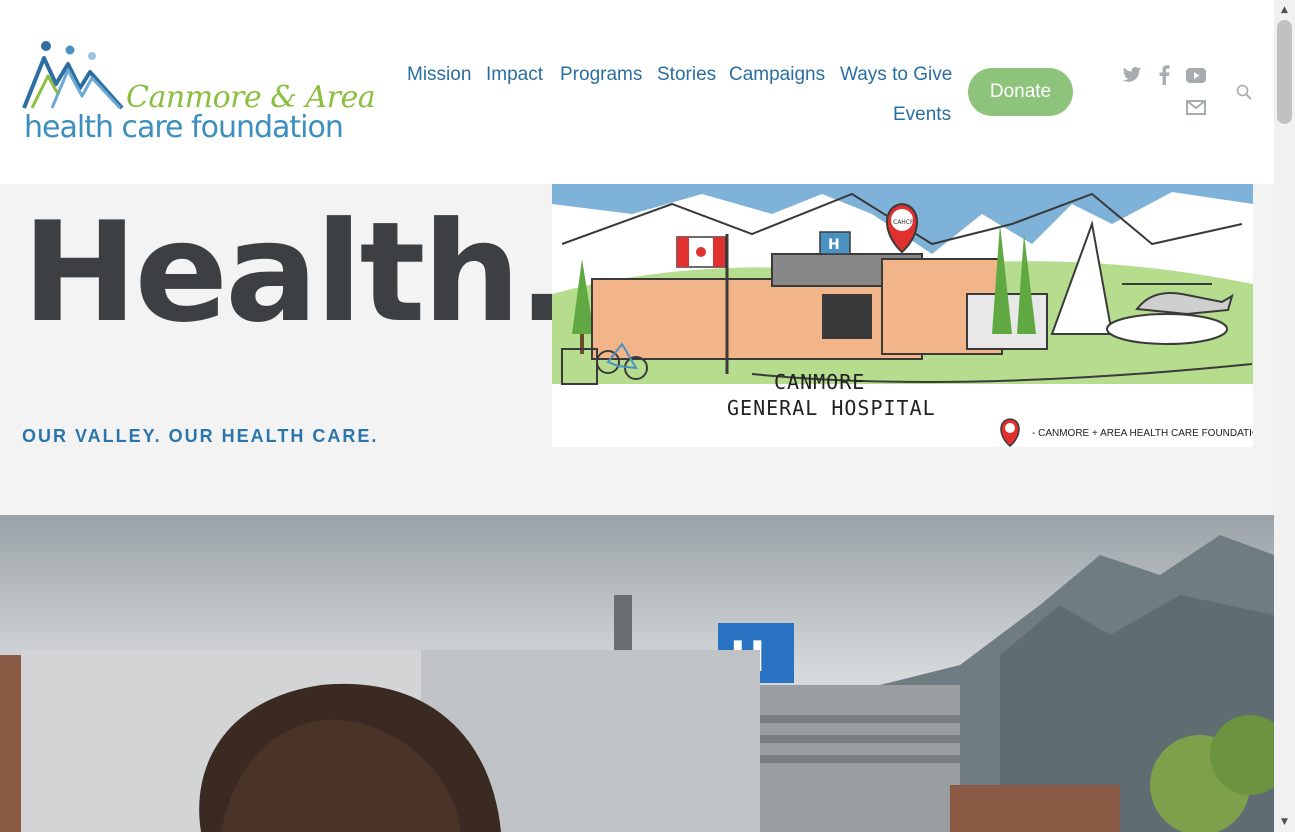 This screenshot has width=1295, height=832. What do you see at coordinates (1196, 107) in the screenshot?
I see `email-icon` at bounding box center [1196, 107].